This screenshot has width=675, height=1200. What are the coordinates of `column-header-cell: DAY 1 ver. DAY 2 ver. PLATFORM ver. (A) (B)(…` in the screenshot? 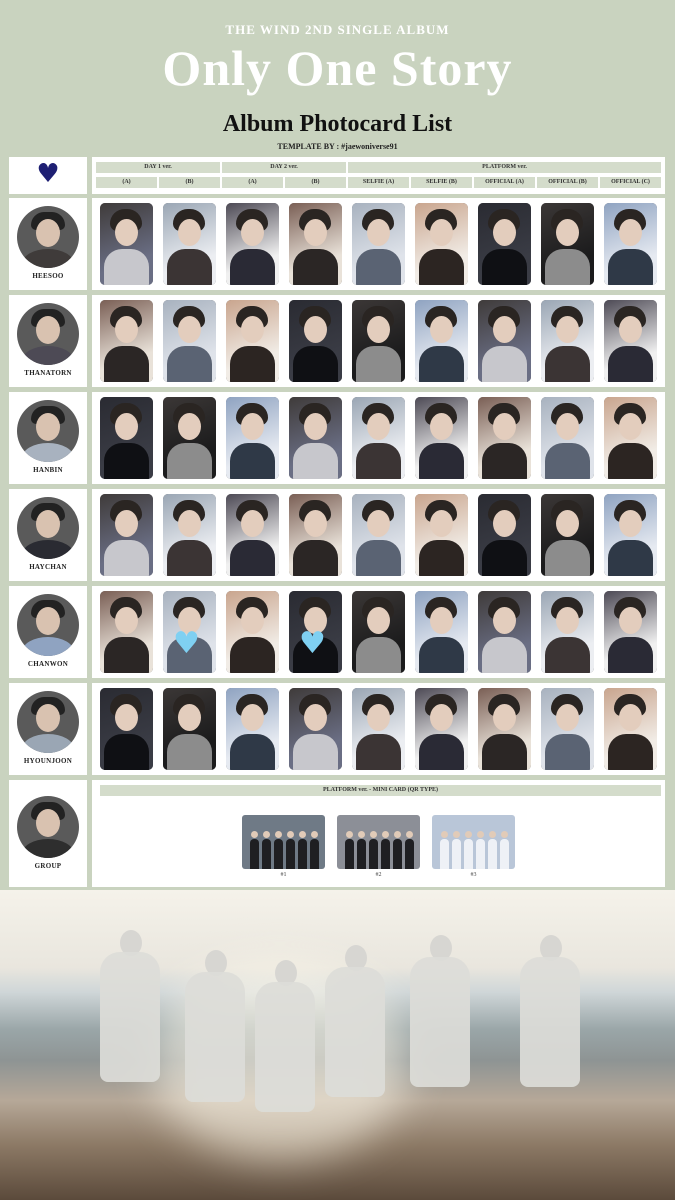 It's located at (378, 175).